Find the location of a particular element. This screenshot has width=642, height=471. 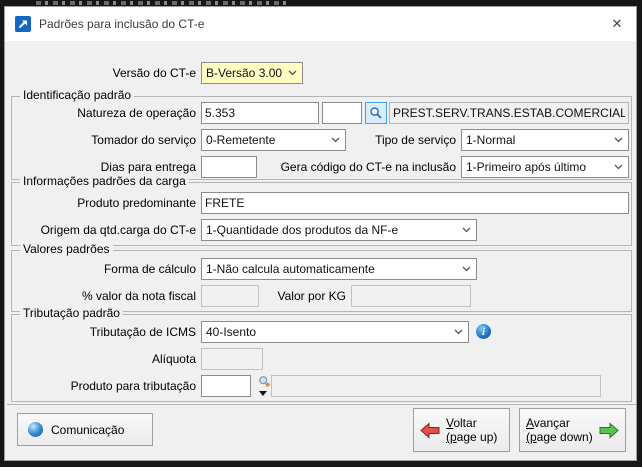

avancar-button: Avançar (page down) is located at coordinates (572, 430).